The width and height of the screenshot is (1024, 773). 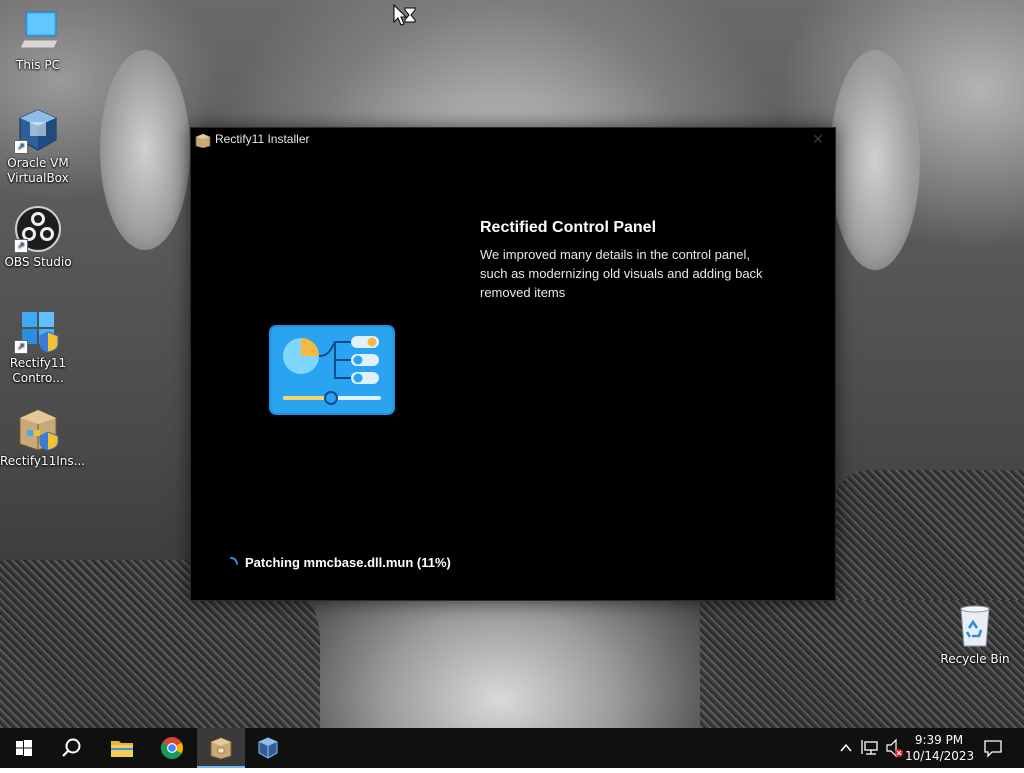 What do you see at coordinates (262, 139) in the screenshot?
I see `window-title: Rectify11 Installer` at bounding box center [262, 139].